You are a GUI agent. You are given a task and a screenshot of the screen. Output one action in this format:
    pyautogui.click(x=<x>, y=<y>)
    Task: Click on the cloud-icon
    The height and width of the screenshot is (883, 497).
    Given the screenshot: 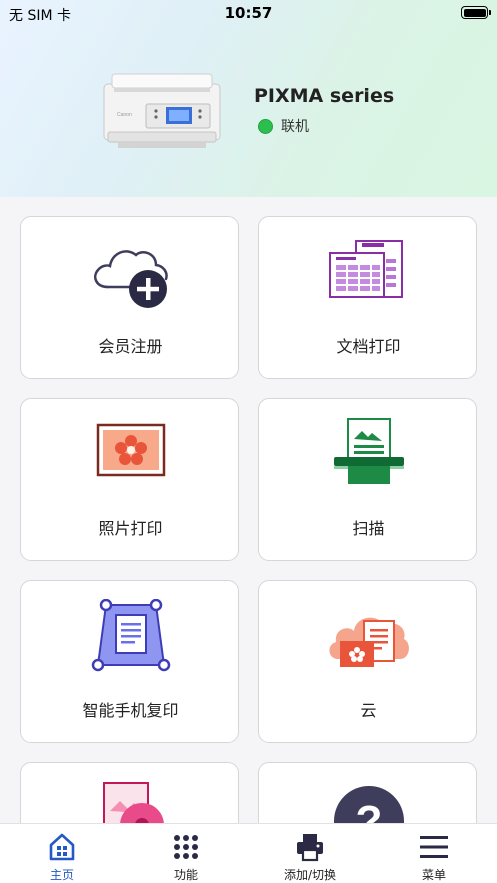 What is the action you would take?
    pyautogui.click(x=368, y=642)
    